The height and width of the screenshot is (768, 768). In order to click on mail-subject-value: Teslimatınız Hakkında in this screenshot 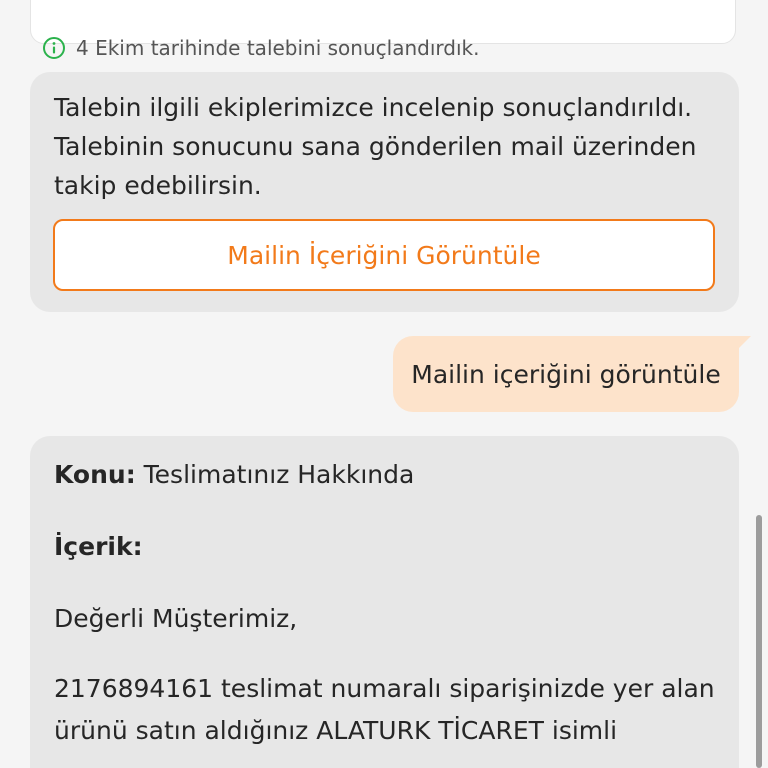, I will do `click(279, 474)`.